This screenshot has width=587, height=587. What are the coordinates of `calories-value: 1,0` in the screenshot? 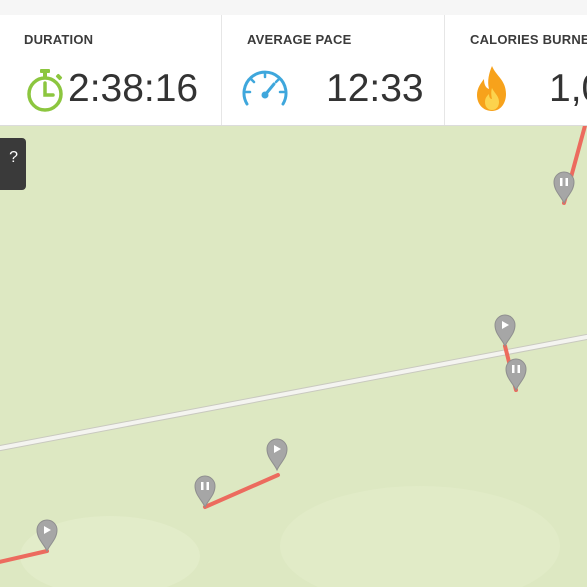 It's located at (568, 88).